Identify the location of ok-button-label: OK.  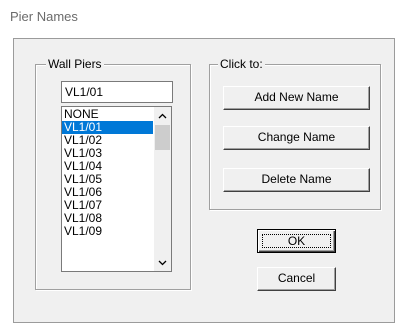
(296, 241).